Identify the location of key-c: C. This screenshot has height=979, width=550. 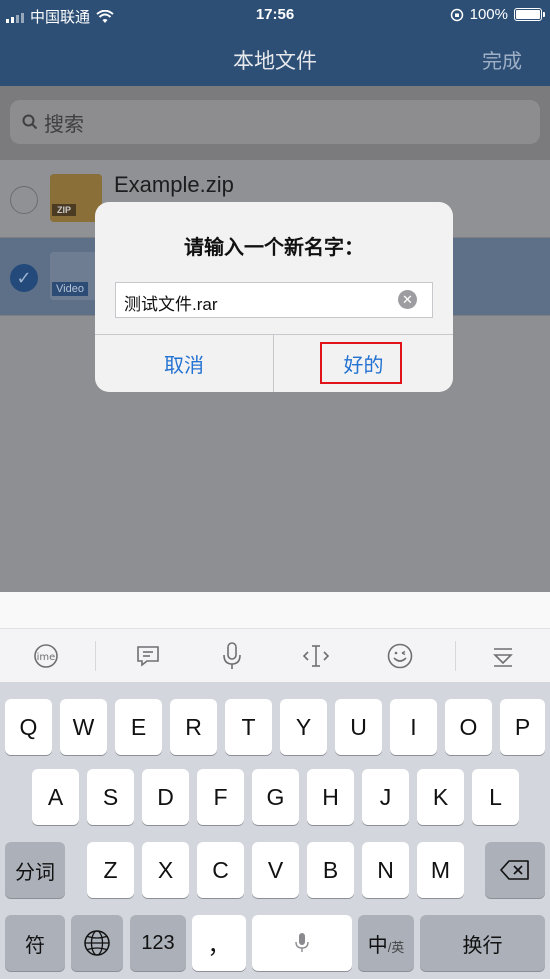
(220, 870).